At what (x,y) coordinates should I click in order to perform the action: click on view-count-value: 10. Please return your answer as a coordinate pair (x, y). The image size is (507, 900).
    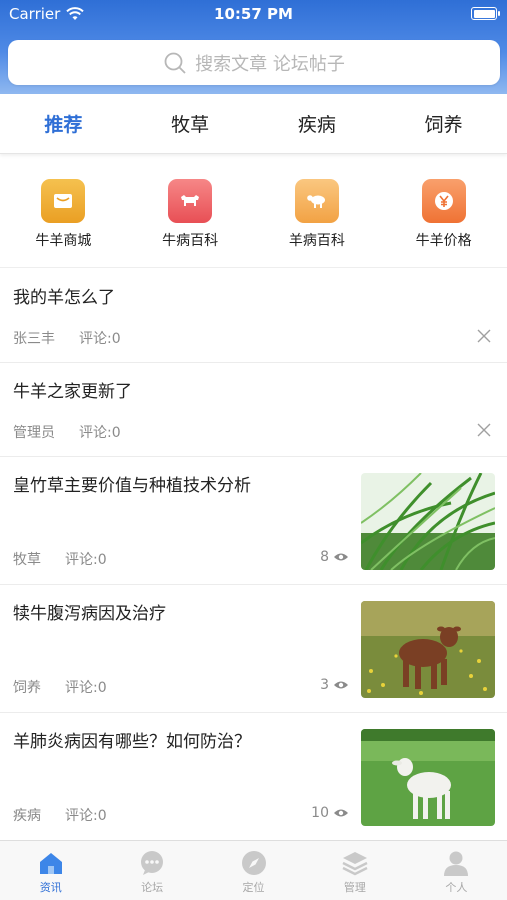
    Looking at the image, I should click on (320, 813).